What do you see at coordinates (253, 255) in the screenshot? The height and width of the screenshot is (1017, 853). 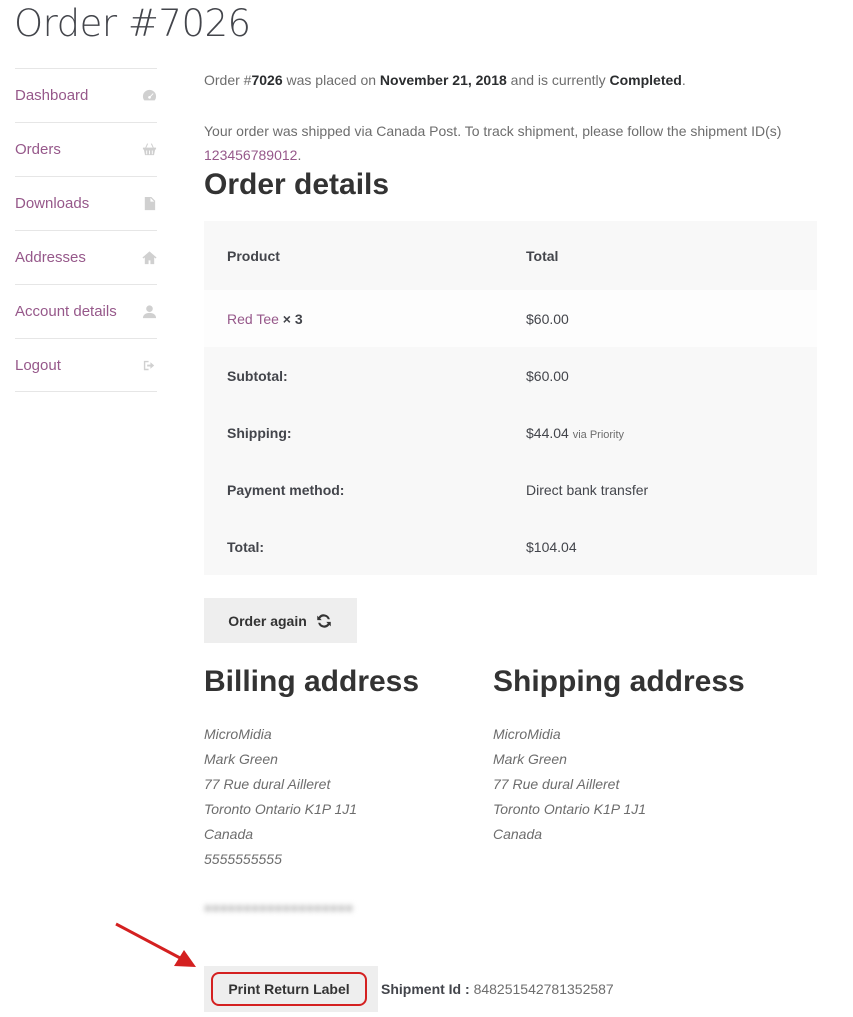 I see `column-header-product: Product` at bounding box center [253, 255].